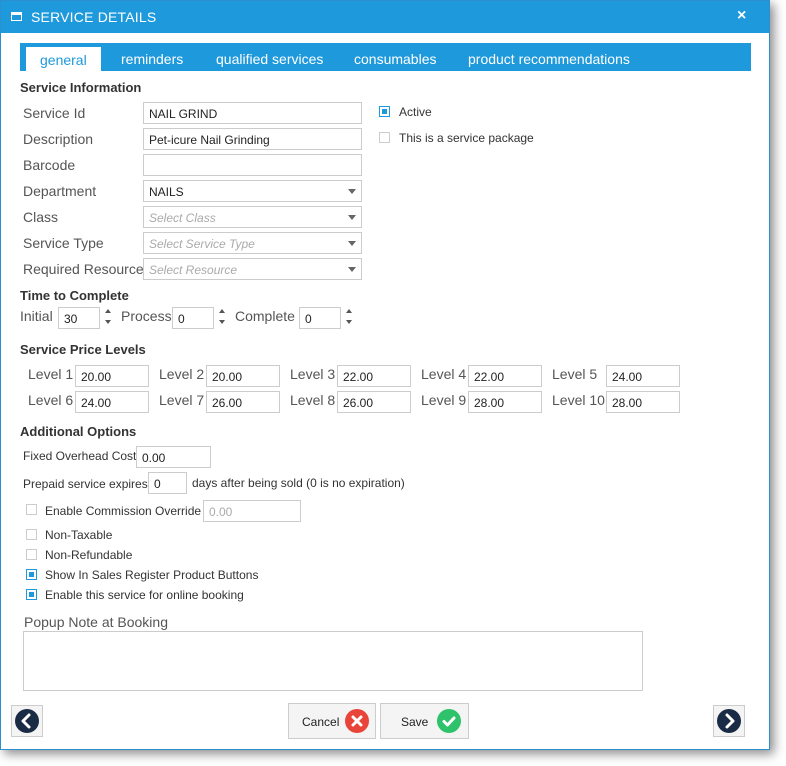 The height and width of the screenshot is (766, 786). I want to click on prepaid-expires-label: Prepaid service expires, so click(85, 484).